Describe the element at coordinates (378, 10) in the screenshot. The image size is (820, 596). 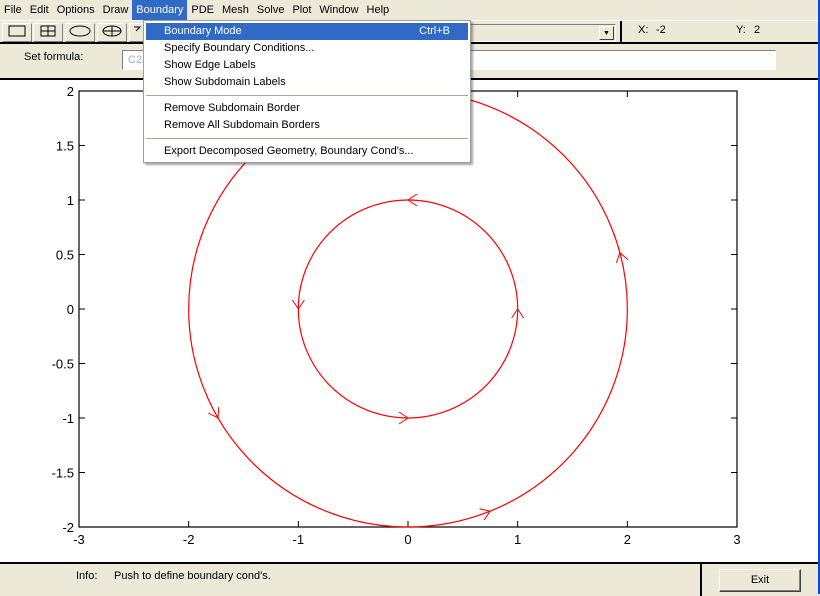
I see `menu-help: Help` at that location.